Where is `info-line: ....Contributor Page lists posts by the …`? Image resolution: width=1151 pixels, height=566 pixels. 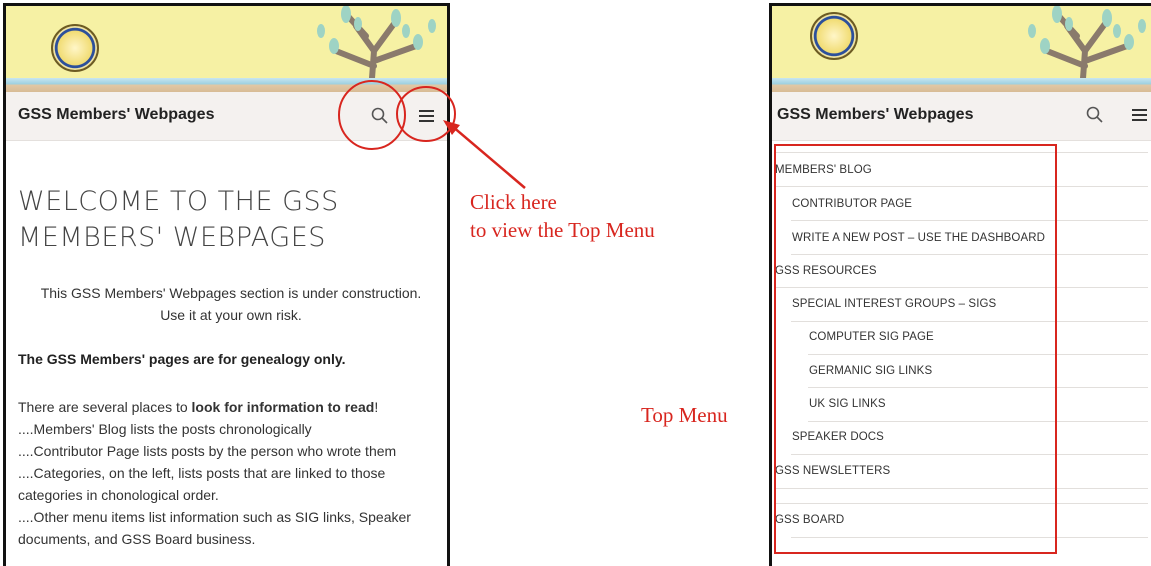 info-line: ....Contributor Page lists posts by the … is located at coordinates (207, 451).